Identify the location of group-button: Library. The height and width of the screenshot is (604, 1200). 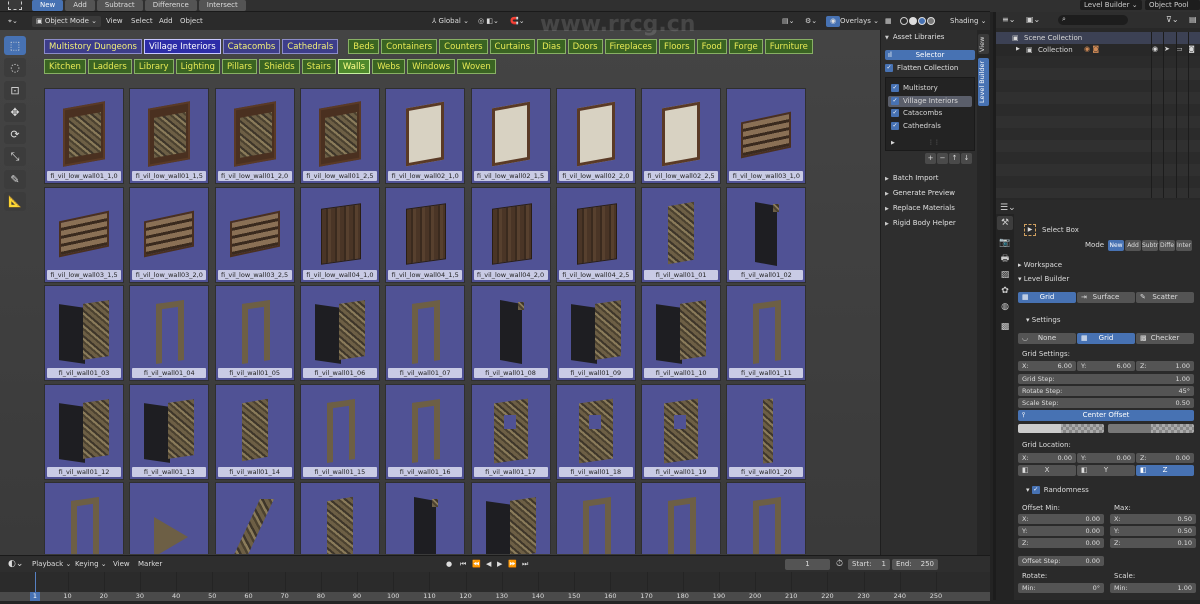
(153, 66).